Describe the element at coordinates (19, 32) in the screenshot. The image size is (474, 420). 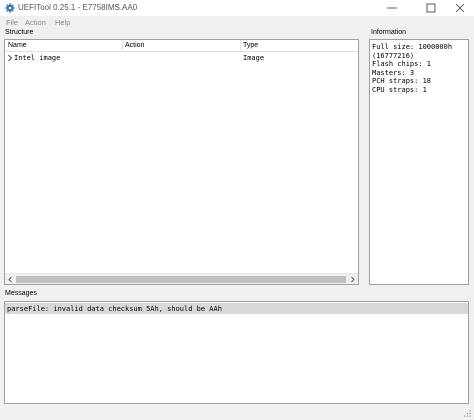
I see `structure-label: Structure` at that location.